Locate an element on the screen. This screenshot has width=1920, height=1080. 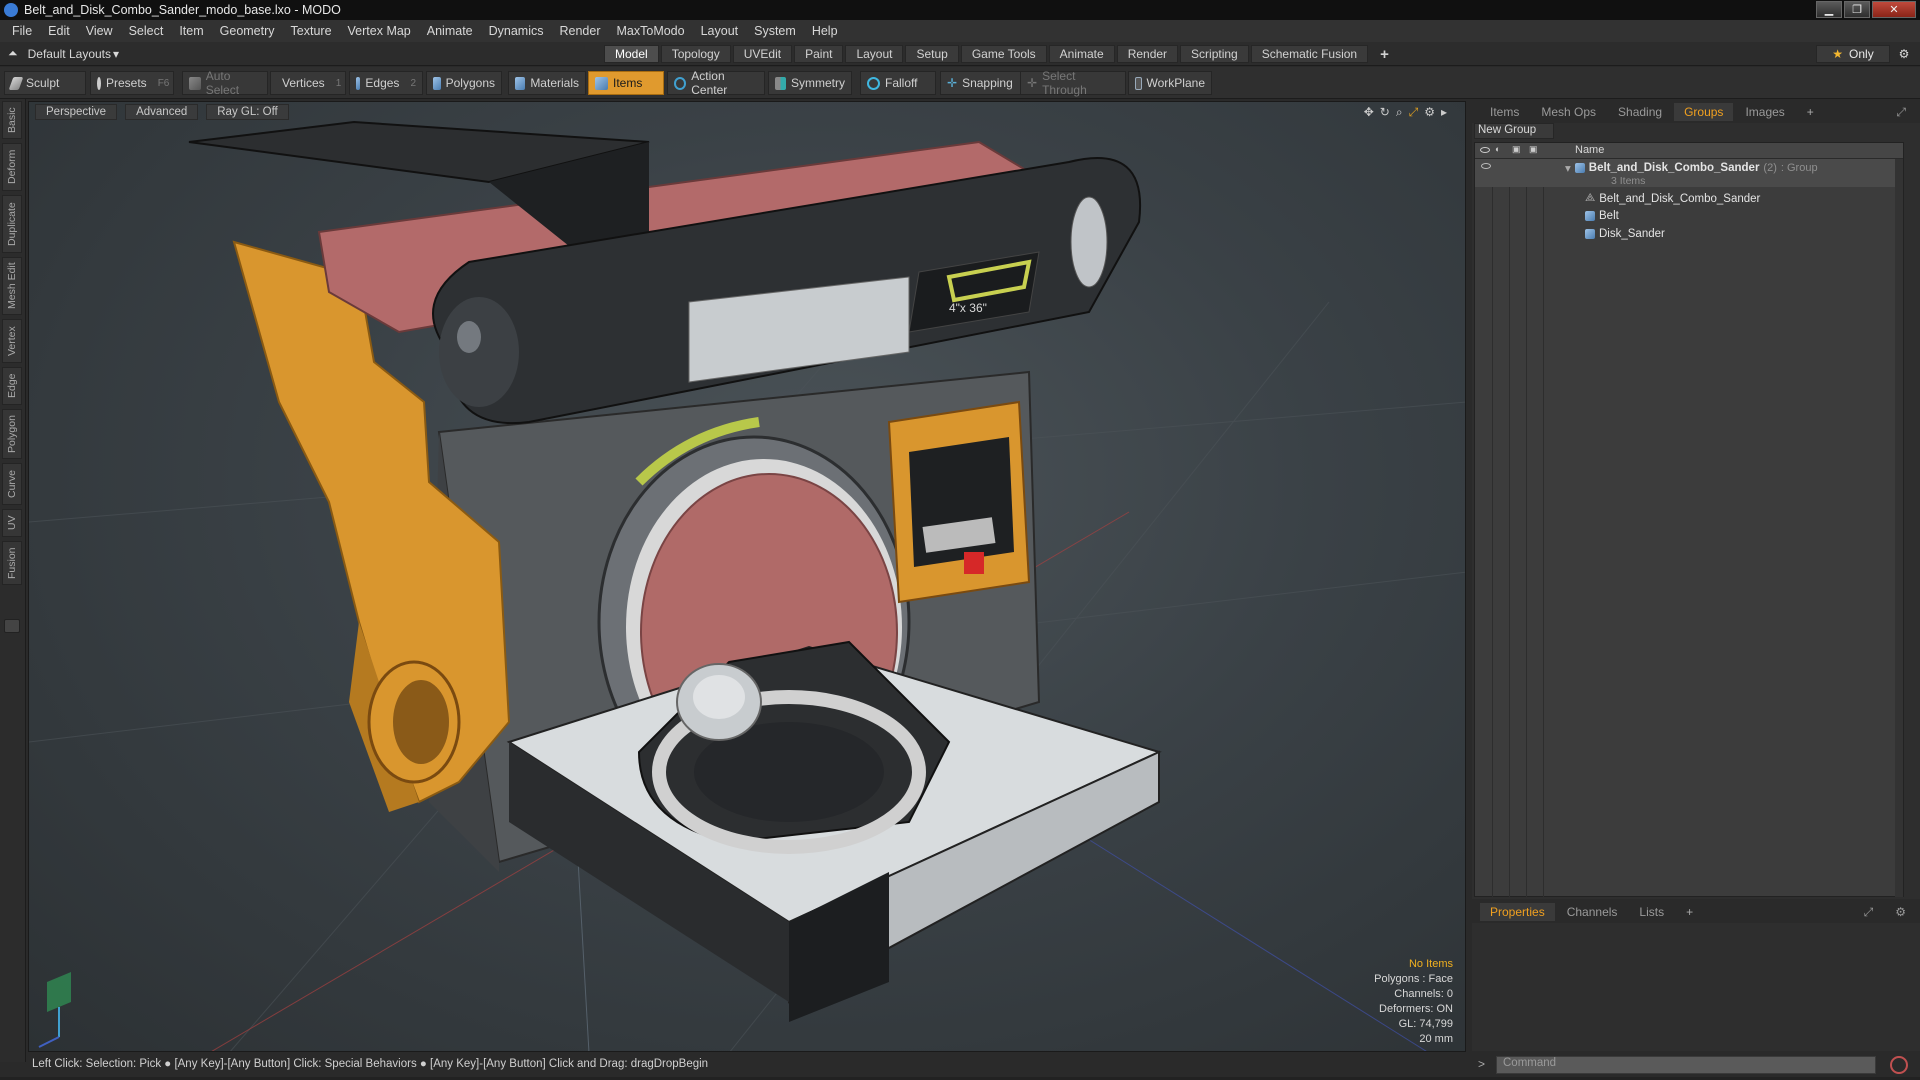
tab-lists: Lists is located at coordinates (1651, 912).